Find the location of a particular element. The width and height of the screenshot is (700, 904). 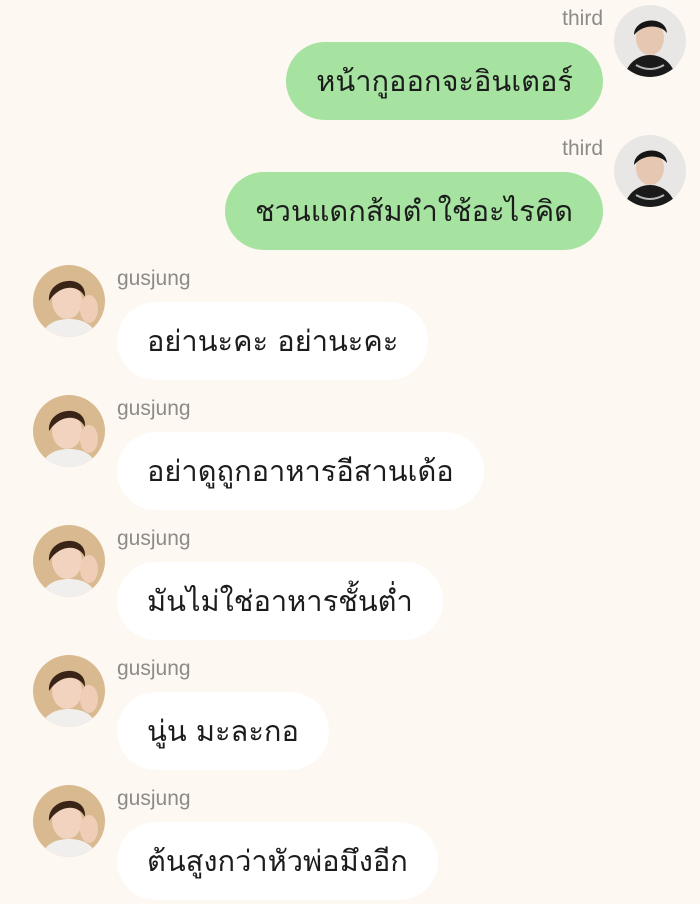

message-bubble: อย่านะคะ อย่านะคะ is located at coordinates (273, 341).